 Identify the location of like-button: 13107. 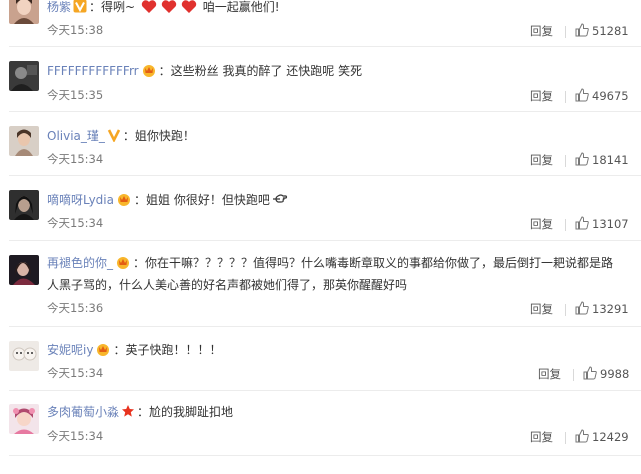
(602, 224).